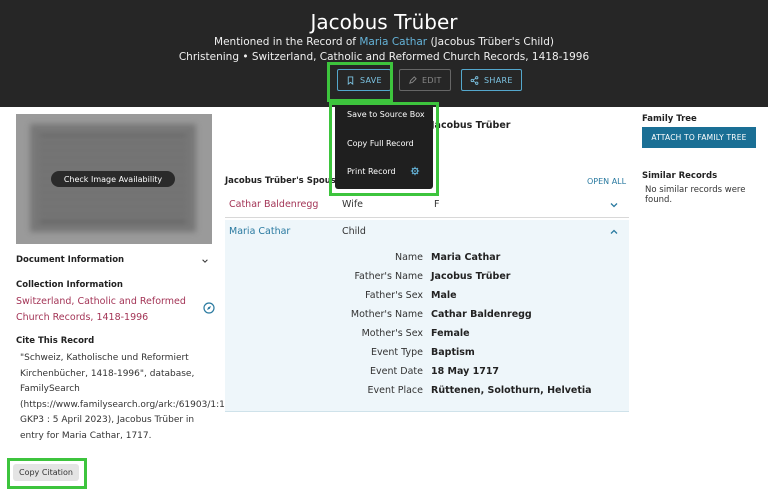  Describe the element at coordinates (386, 314) in the screenshot. I see `detail-label: Mother's Name` at that location.